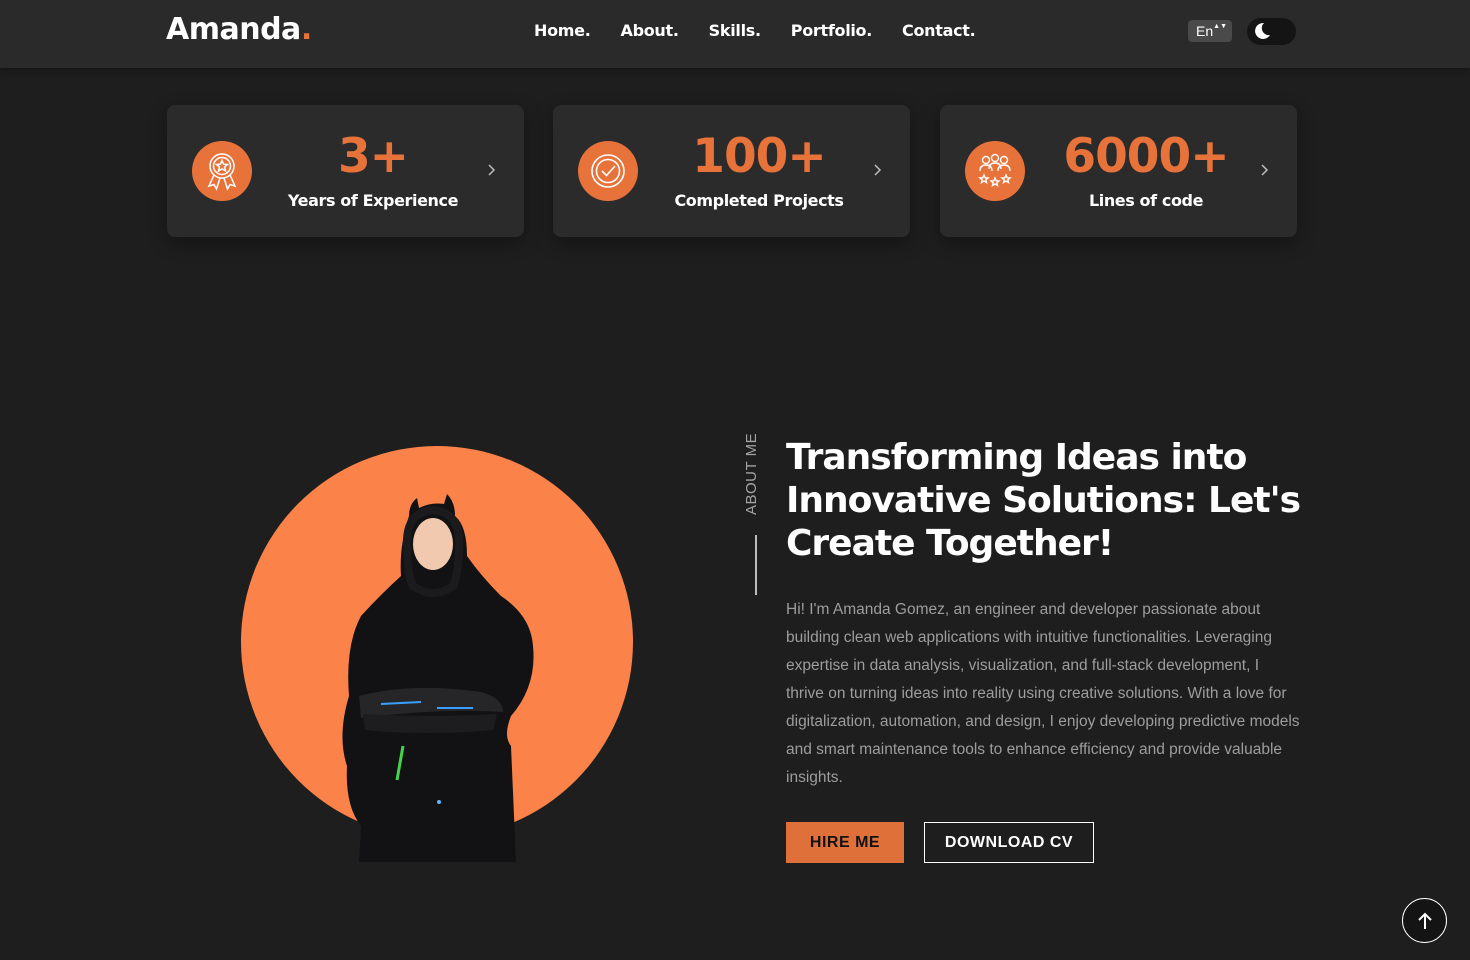  I want to click on language-select: En ▲▼, so click(1210, 31).